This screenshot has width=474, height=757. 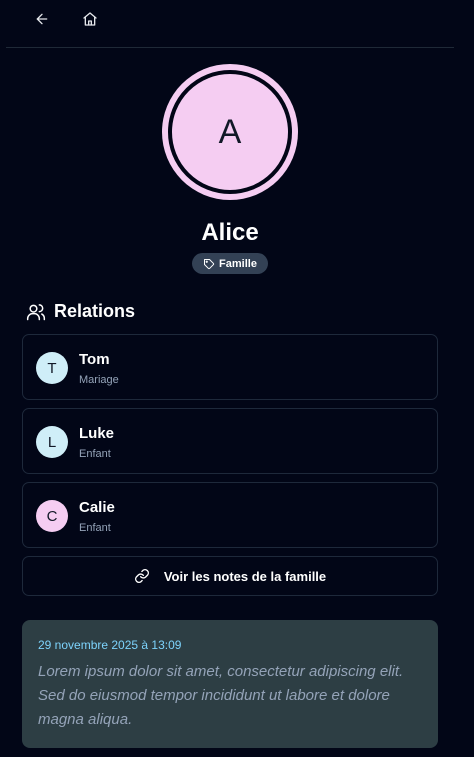 I want to click on relation-name: Luke, so click(x=97, y=433).